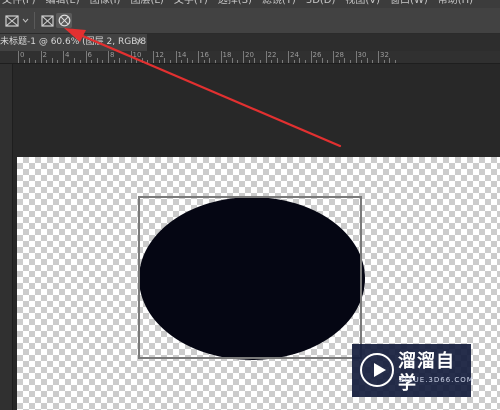 The image size is (500, 410). I want to click on ruler-label: 6, so click(89, 55).